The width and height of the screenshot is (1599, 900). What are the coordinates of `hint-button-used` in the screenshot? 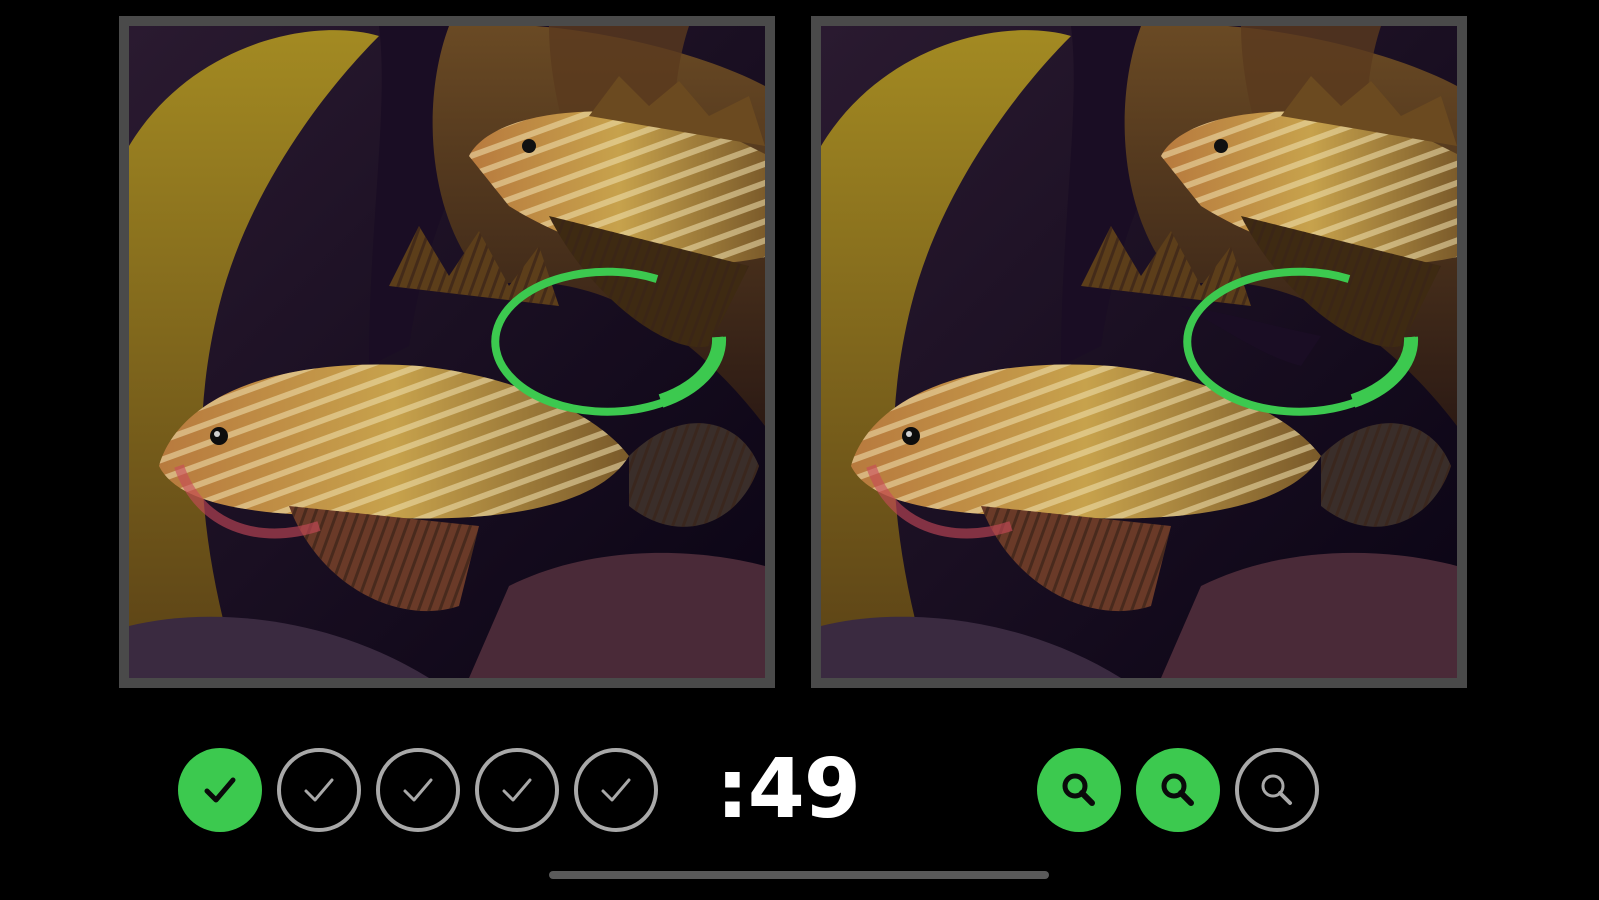 It's located at (1277, 790).